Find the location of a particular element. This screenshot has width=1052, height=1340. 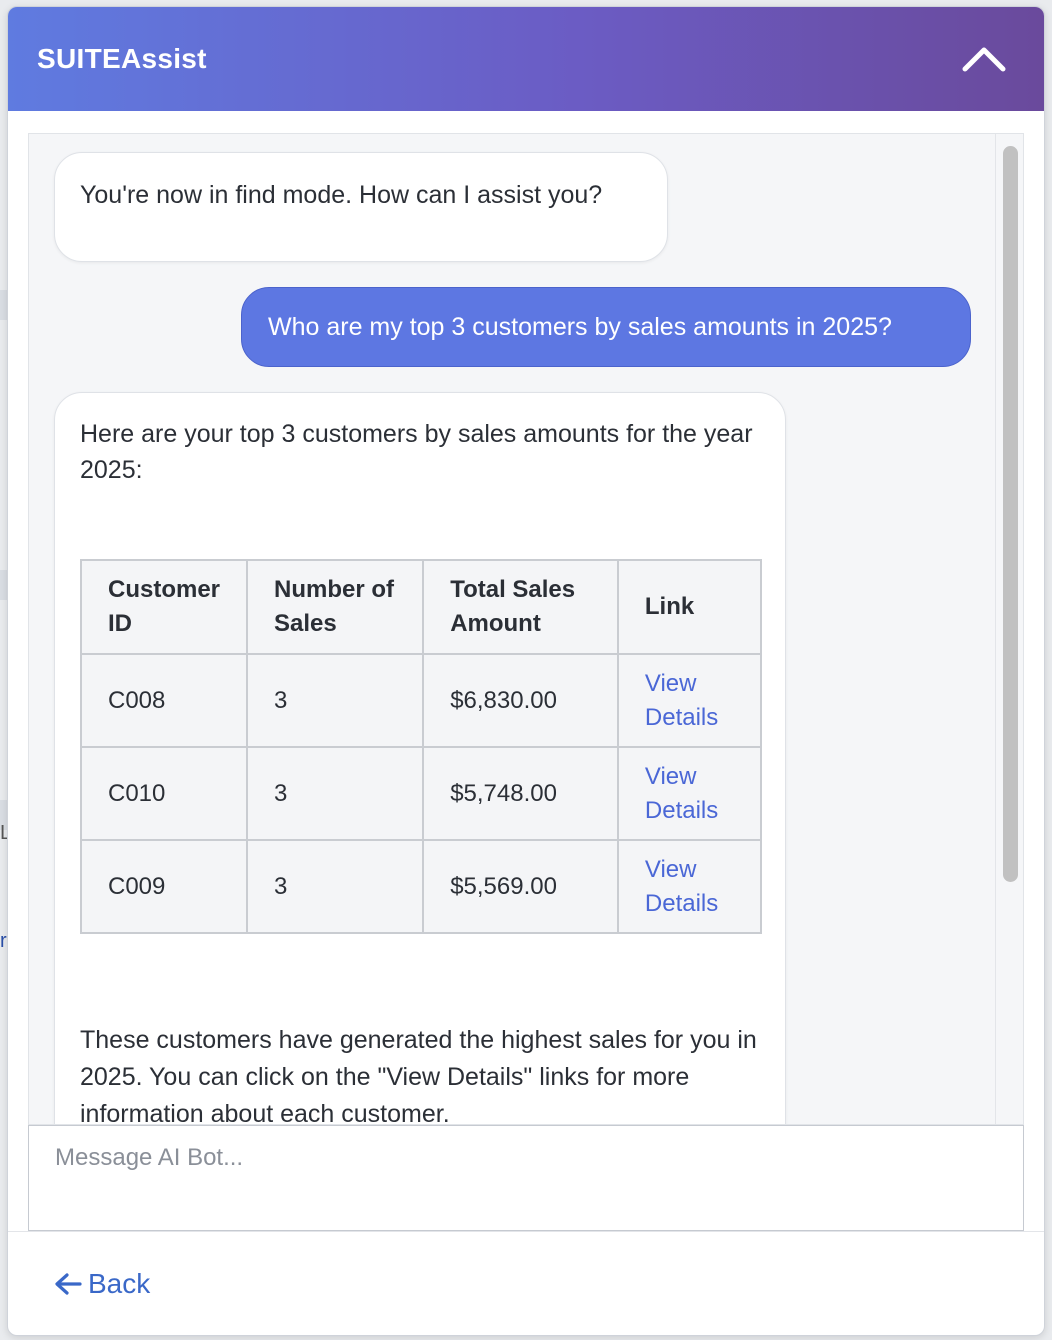

cell-total-sales: $6,830.00 is located at coordinates (520, 700).